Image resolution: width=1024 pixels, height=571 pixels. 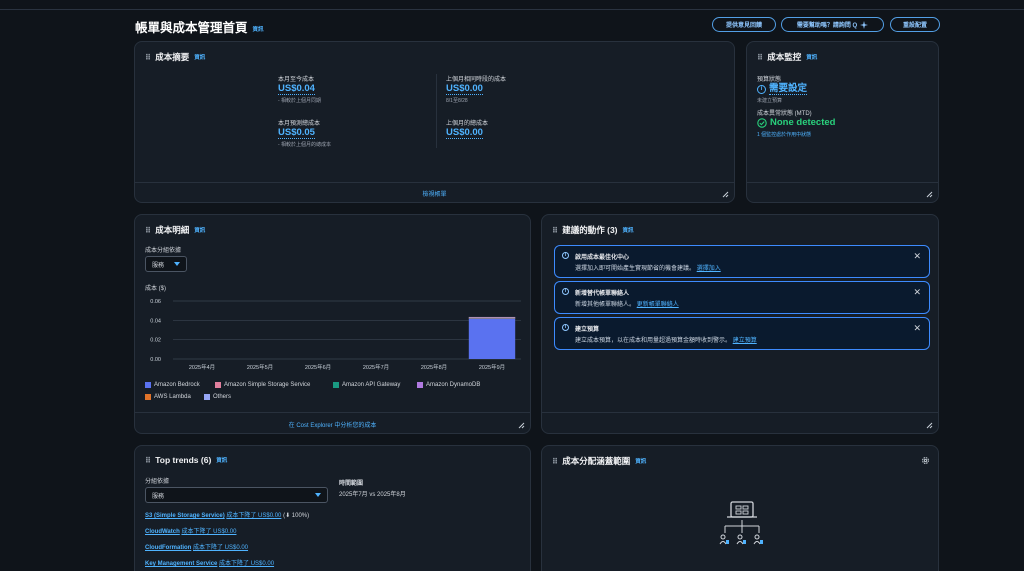 I want to click on update-contacts-link: 更新帳單聯絡人, so click(x=658, y=305).